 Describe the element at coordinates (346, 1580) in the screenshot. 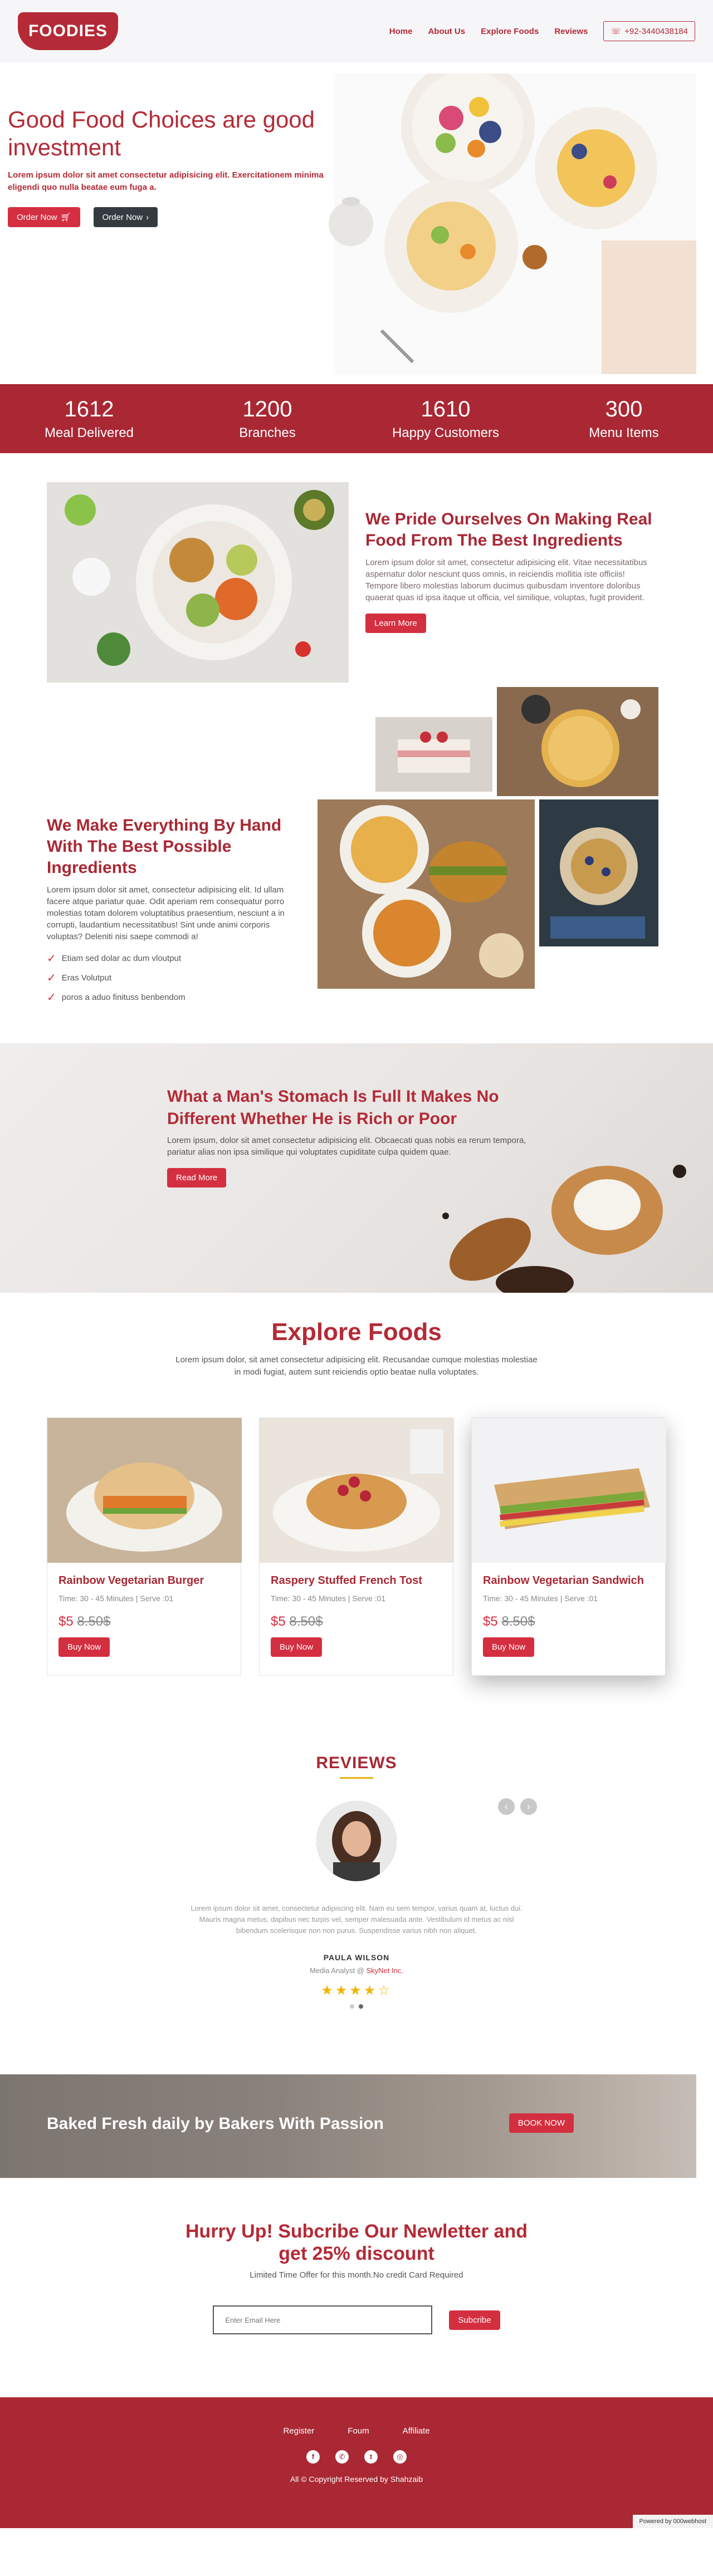

I see `card-title: Raspery Stuffed French Tost` at that location.